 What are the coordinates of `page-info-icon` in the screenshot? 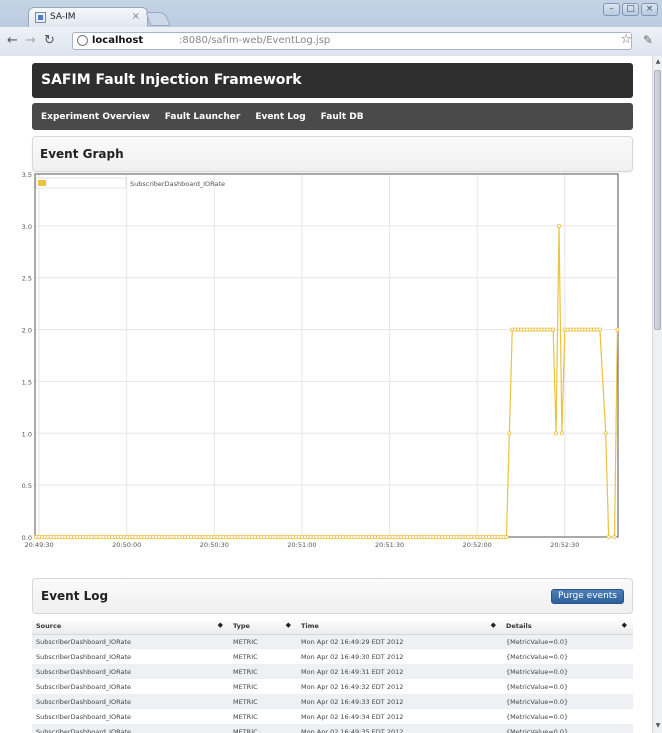 It's located at (82, 40).